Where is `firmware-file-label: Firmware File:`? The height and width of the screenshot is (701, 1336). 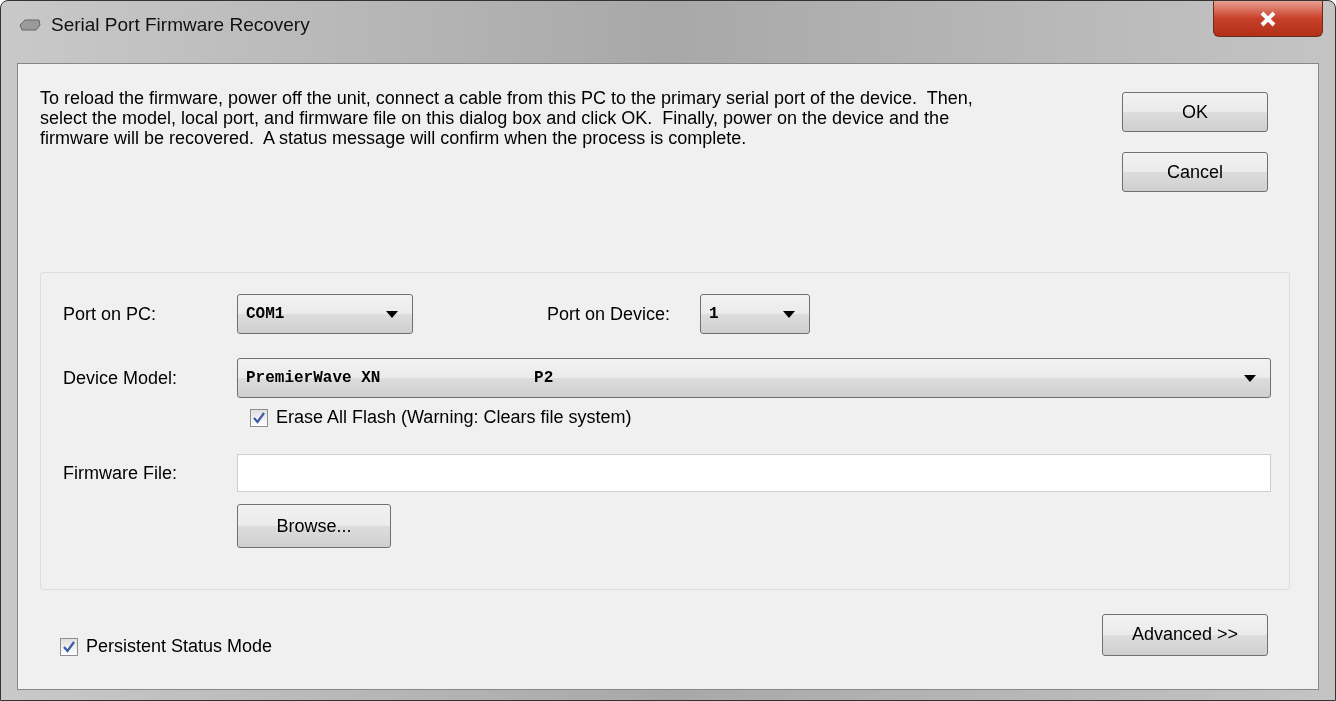 firmware-file-label: Firmware File: is located at coordinates (120, 473).